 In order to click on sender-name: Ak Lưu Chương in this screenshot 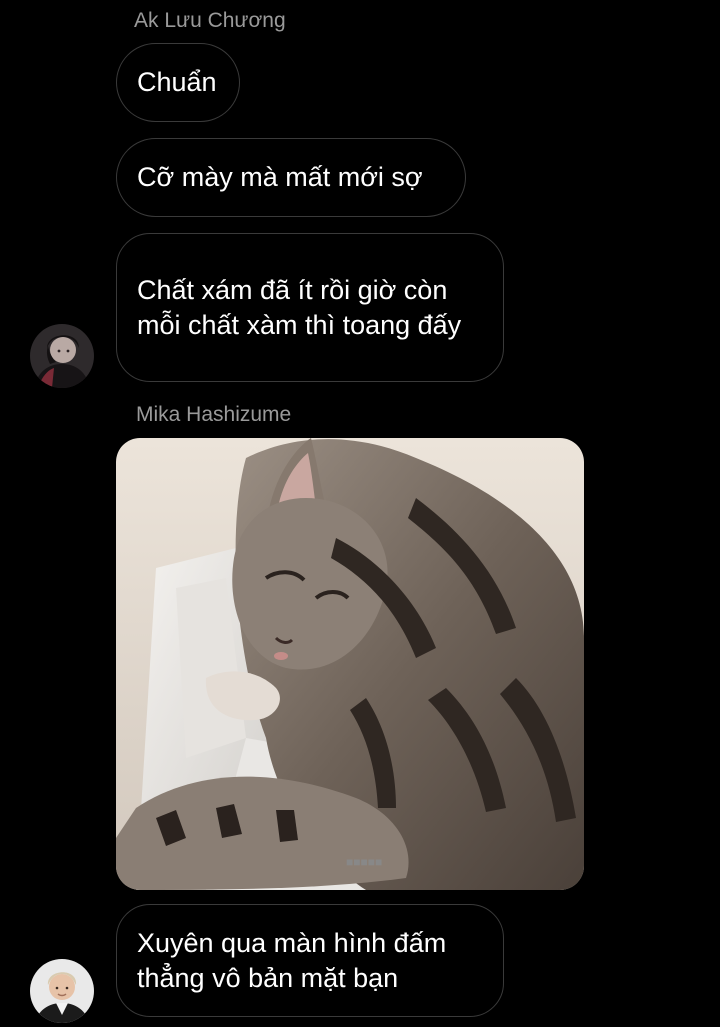, I will do `click(210, 20)`.